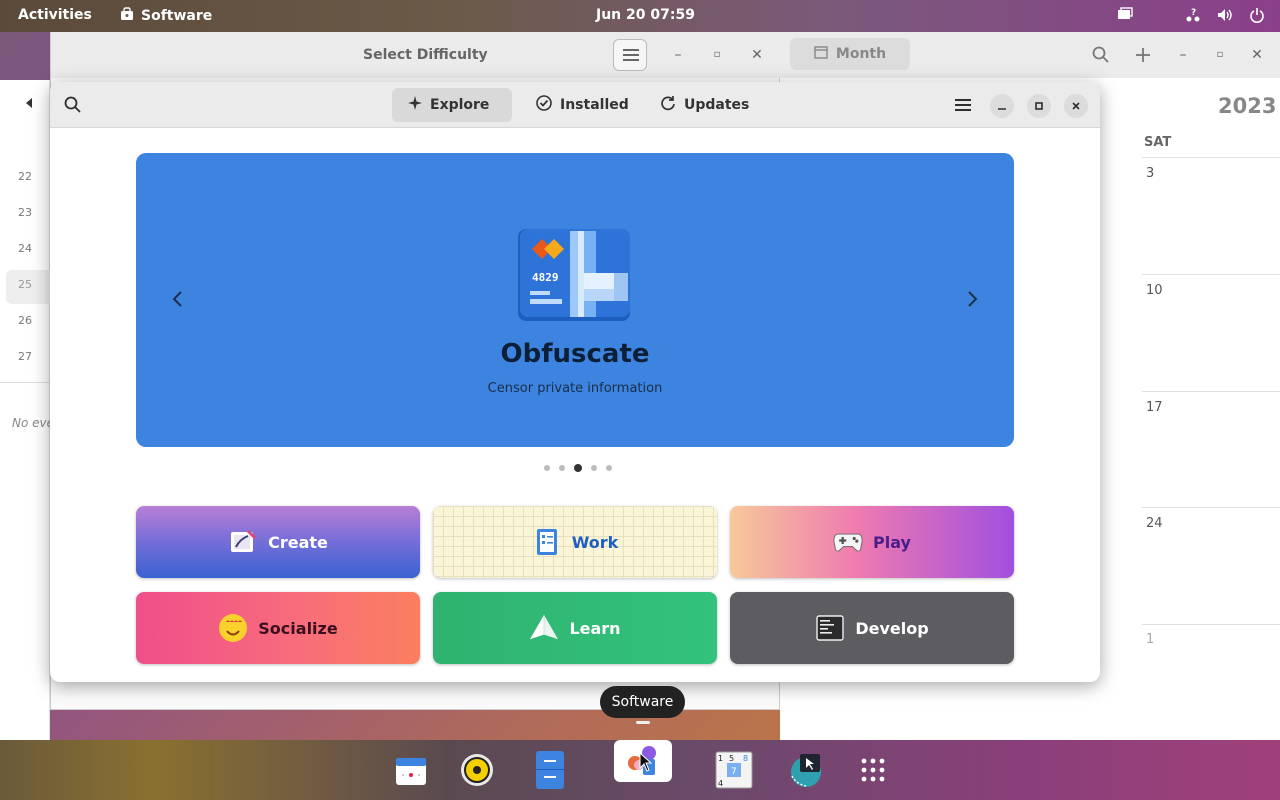  I want to click on featured-app-name: Obfuscate, so click(575, 354).